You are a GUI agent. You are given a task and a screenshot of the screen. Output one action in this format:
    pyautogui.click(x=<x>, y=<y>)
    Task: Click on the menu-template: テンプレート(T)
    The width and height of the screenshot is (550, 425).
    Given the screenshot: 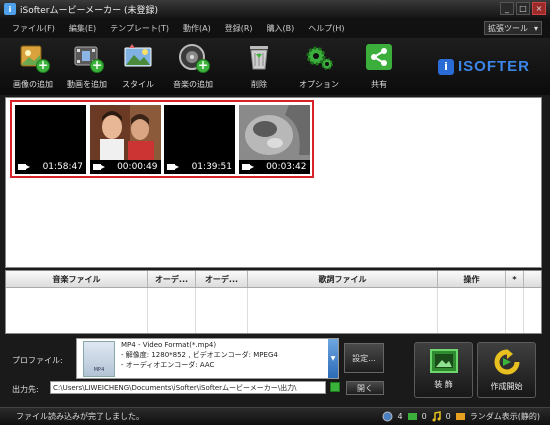 What is the action you would take?
    pyautogui.click(x=139, y=28)
    